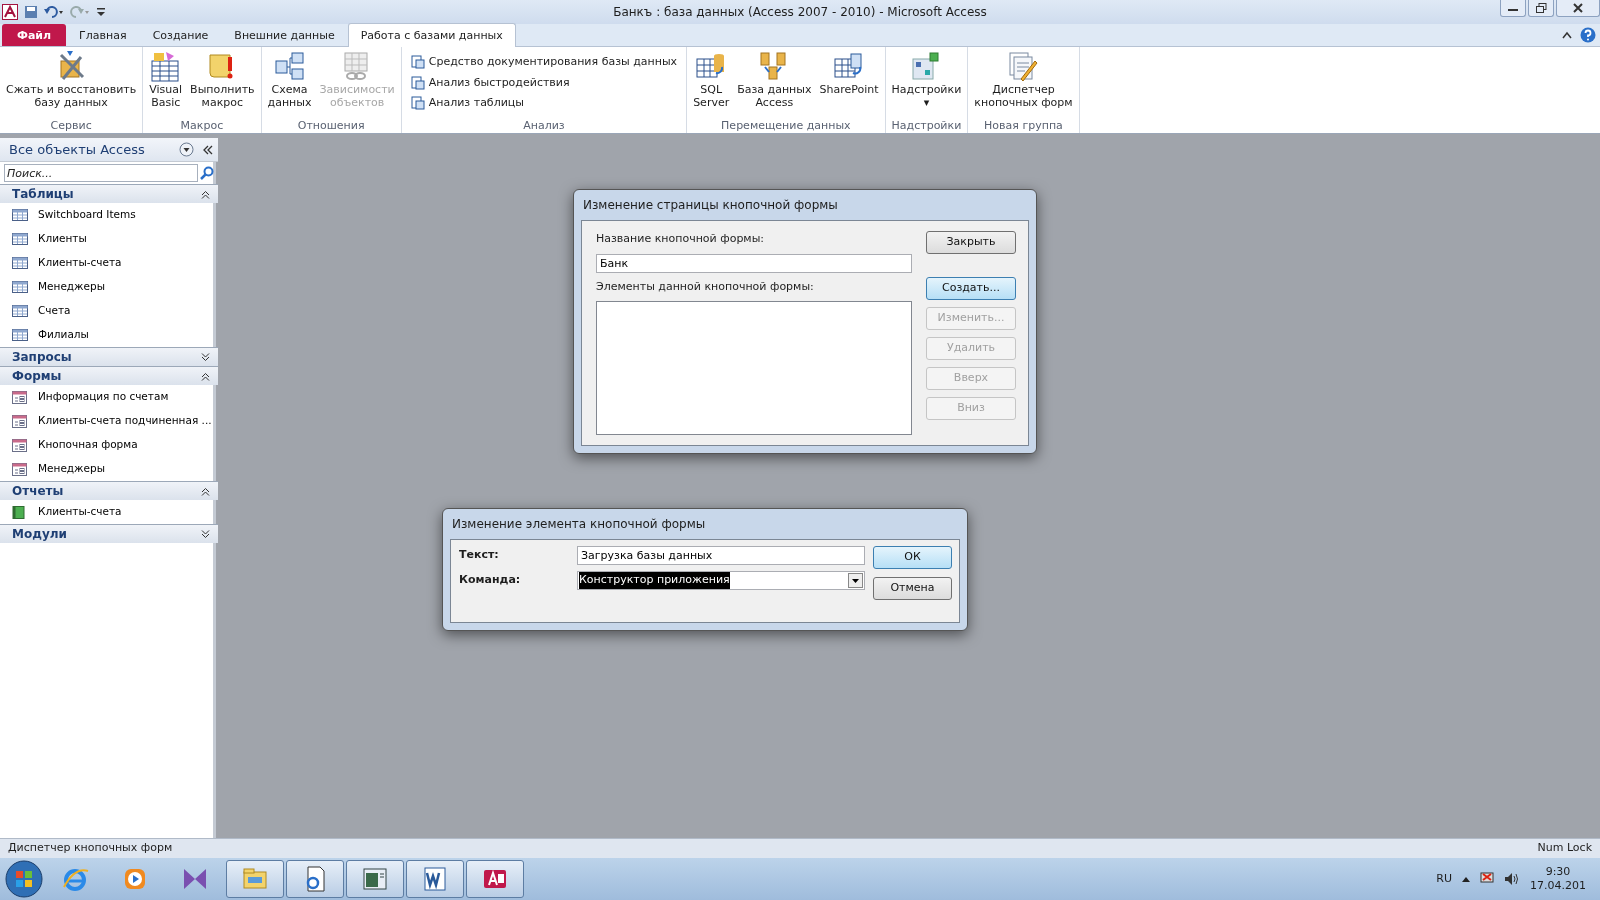 The width and height of the screenshot is (1600, 900). What do you see at coordinates (912, 588) in the screenshot?
I see `dialog-button: Отмена` at bounding box center [912, 588].